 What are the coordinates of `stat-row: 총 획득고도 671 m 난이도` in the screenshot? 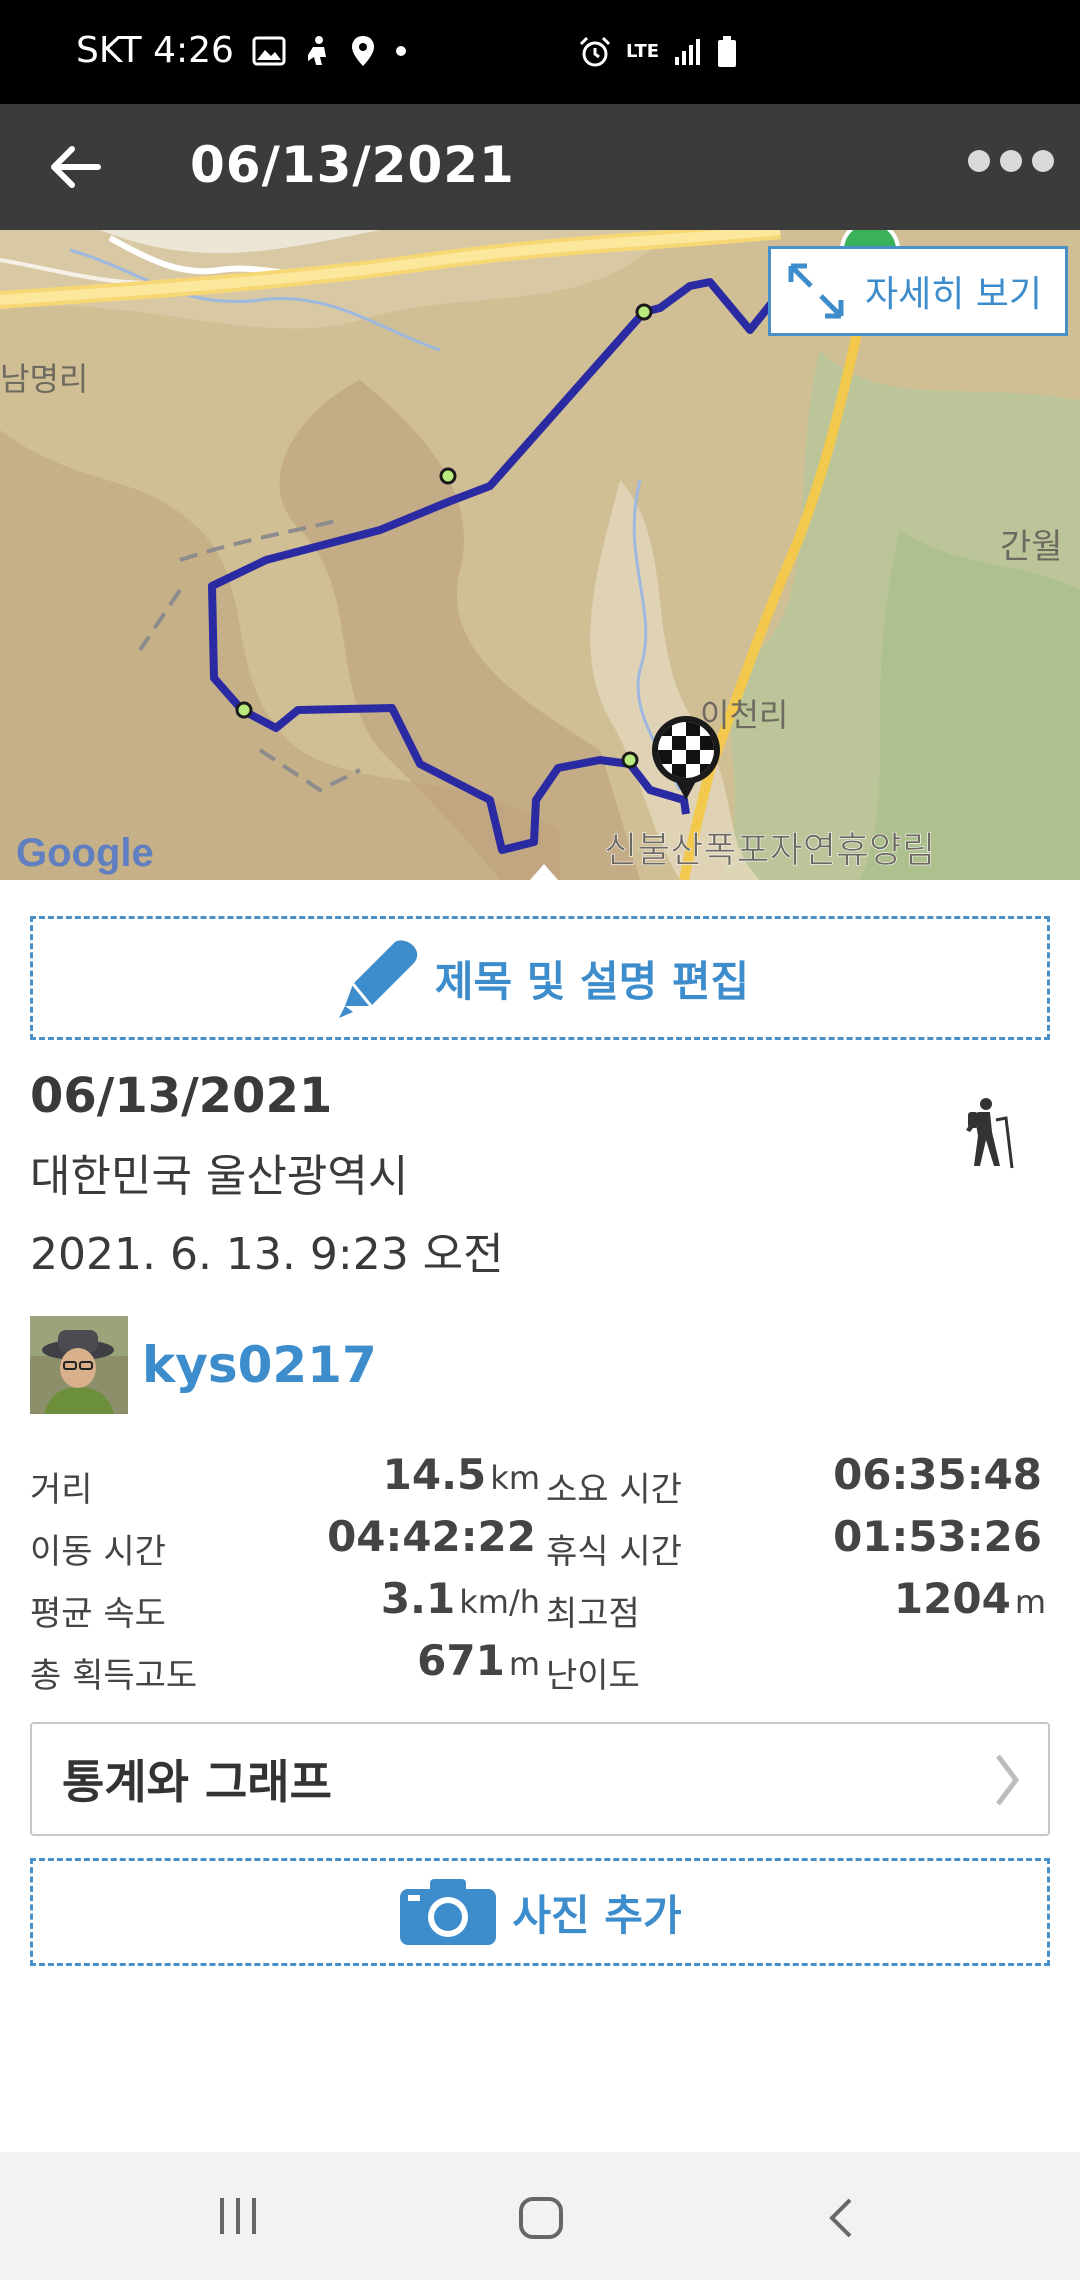 It's located at (540, 1666).